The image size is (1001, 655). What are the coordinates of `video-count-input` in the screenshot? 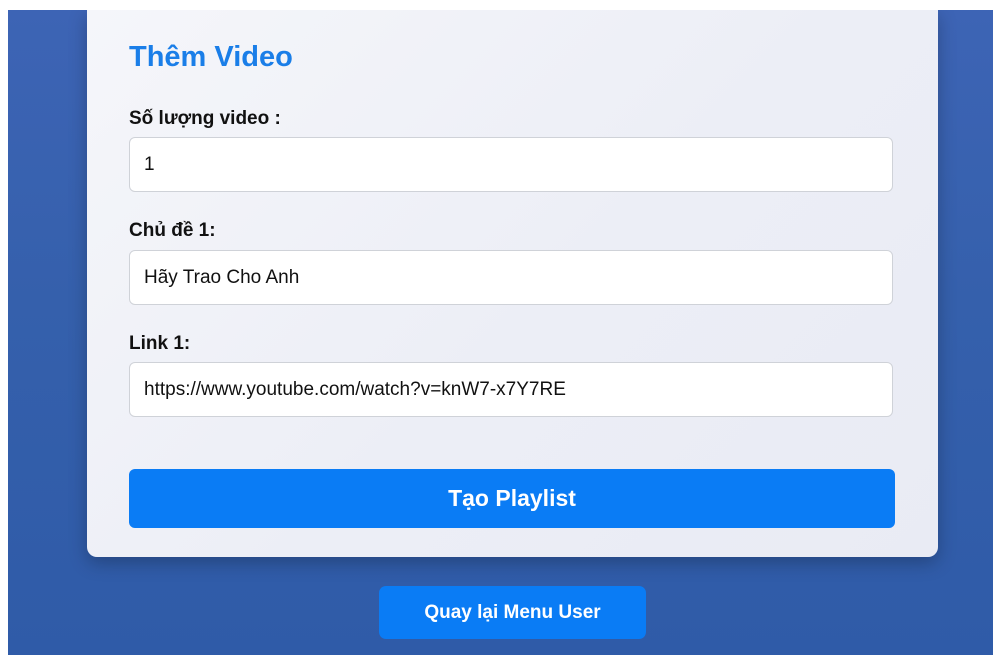 It's located at (511, 164).